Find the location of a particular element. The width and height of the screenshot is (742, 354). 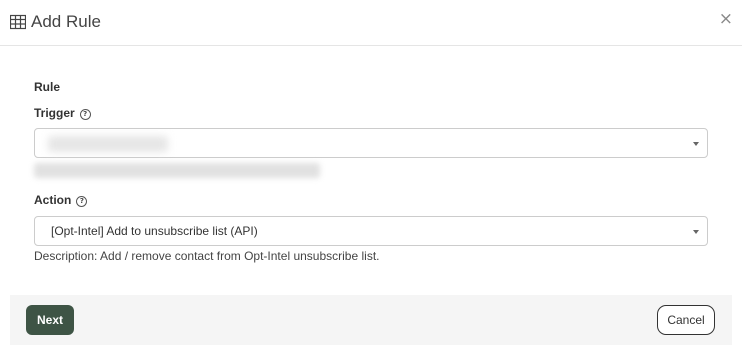

dialog-title-wrap: Add Rule is located at coordinates (55, 22).